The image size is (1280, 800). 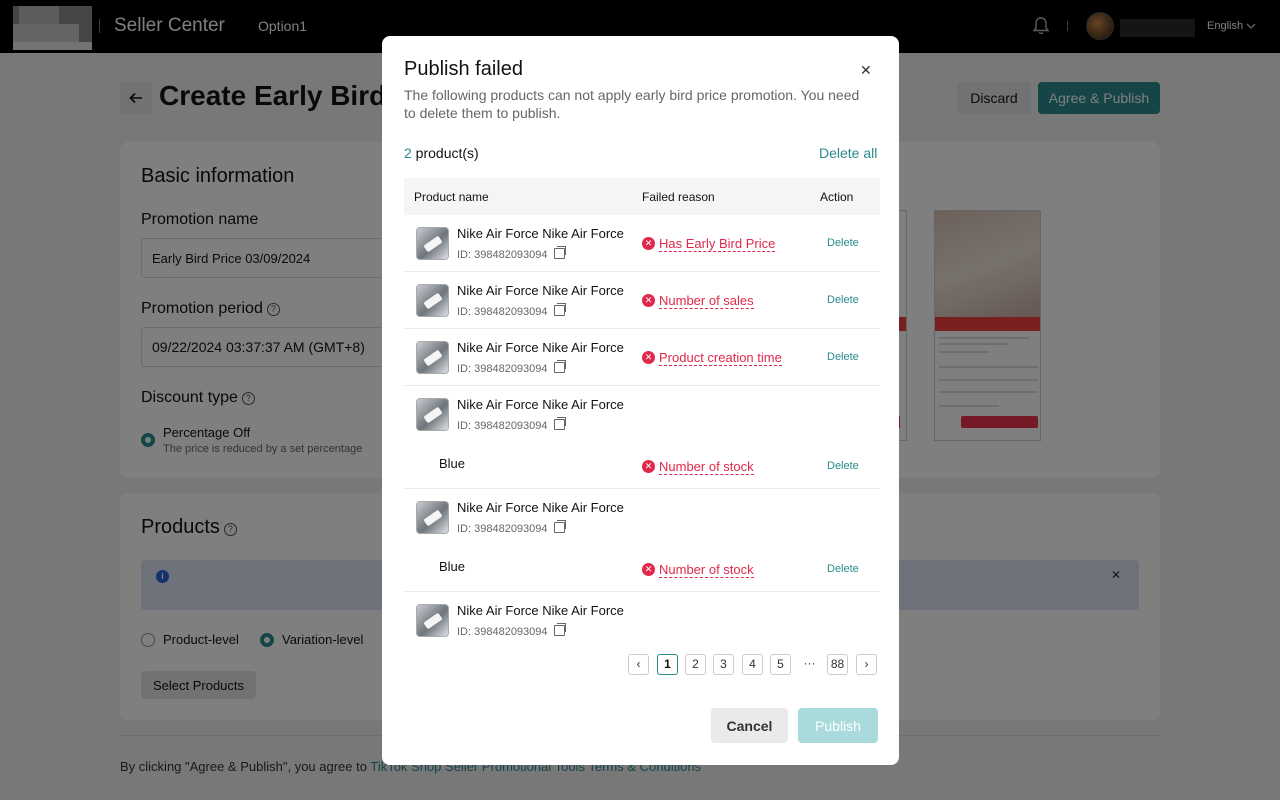 I want to click on header-failed-reason: Failed reason, so click(x=678, y=197).